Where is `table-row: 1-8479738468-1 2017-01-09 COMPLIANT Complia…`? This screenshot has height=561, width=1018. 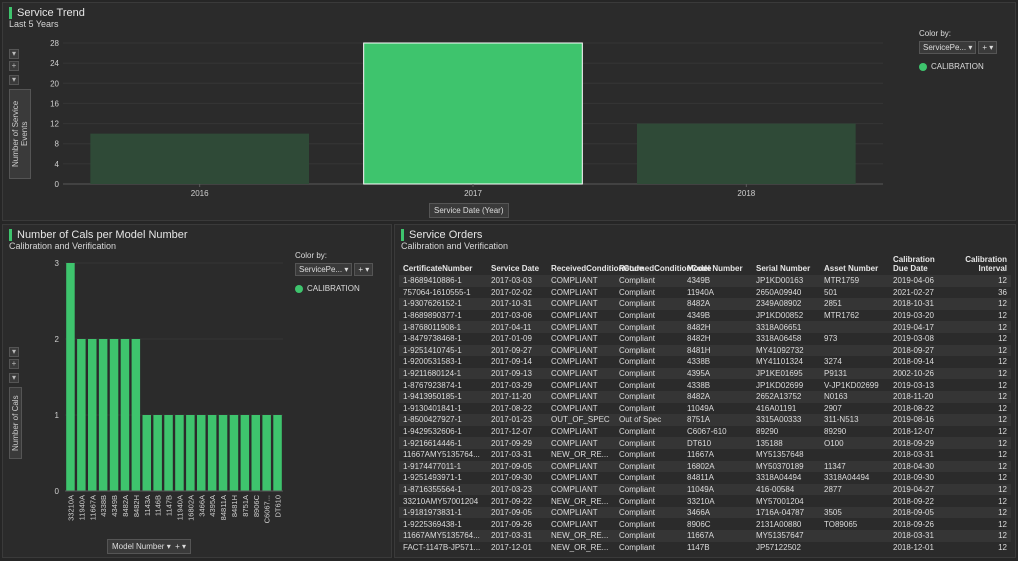
table-row: 1-8479738468-1 2017-01-09 COMPLIANT Complia… is located at coordinates (705, 338).